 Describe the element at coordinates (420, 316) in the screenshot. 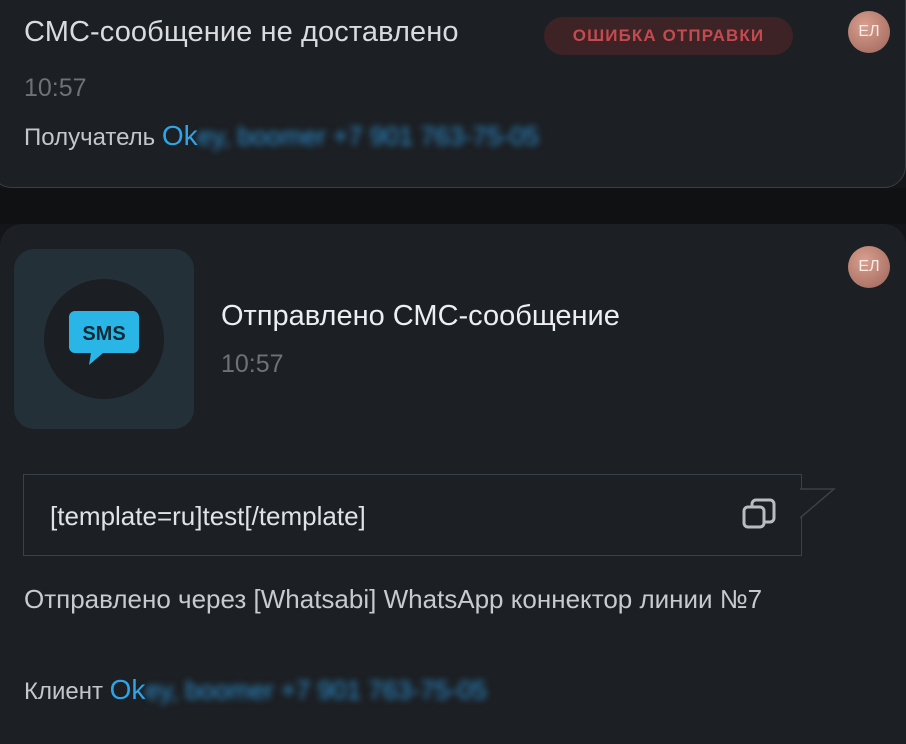

I see `event-title: Отправлено СМС-сообщение` at that location.